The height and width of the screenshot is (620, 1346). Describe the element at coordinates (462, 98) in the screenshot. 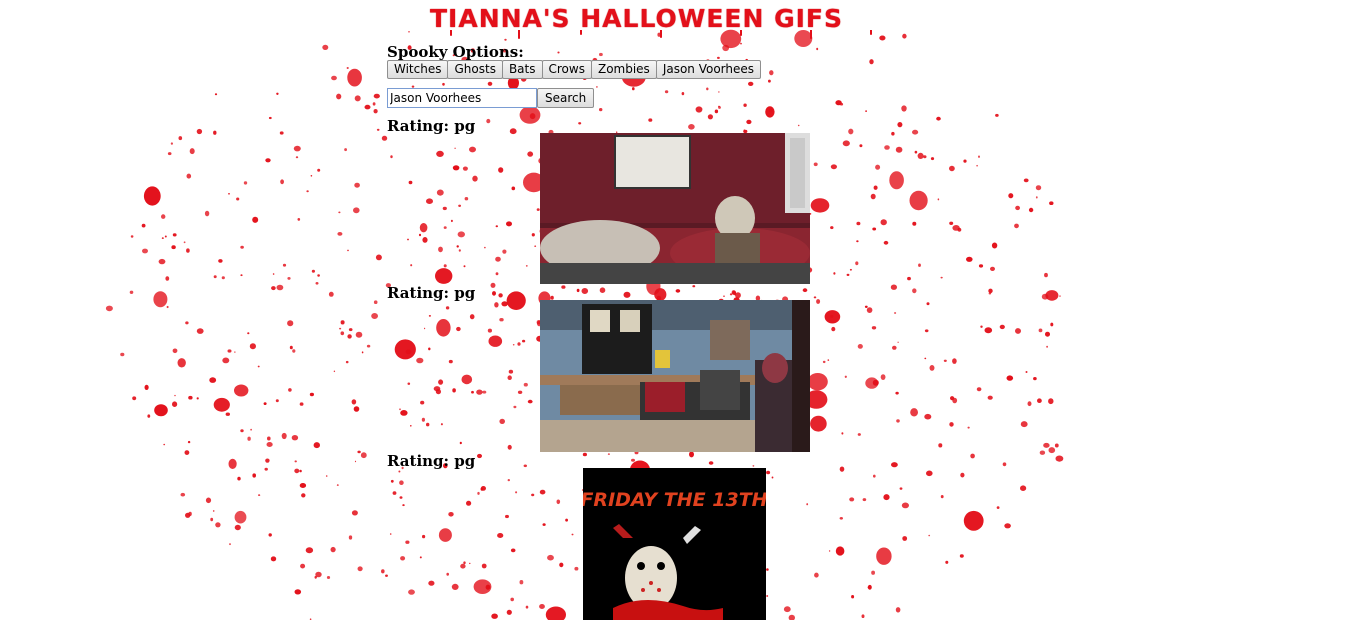

I see `search-input` at that location.